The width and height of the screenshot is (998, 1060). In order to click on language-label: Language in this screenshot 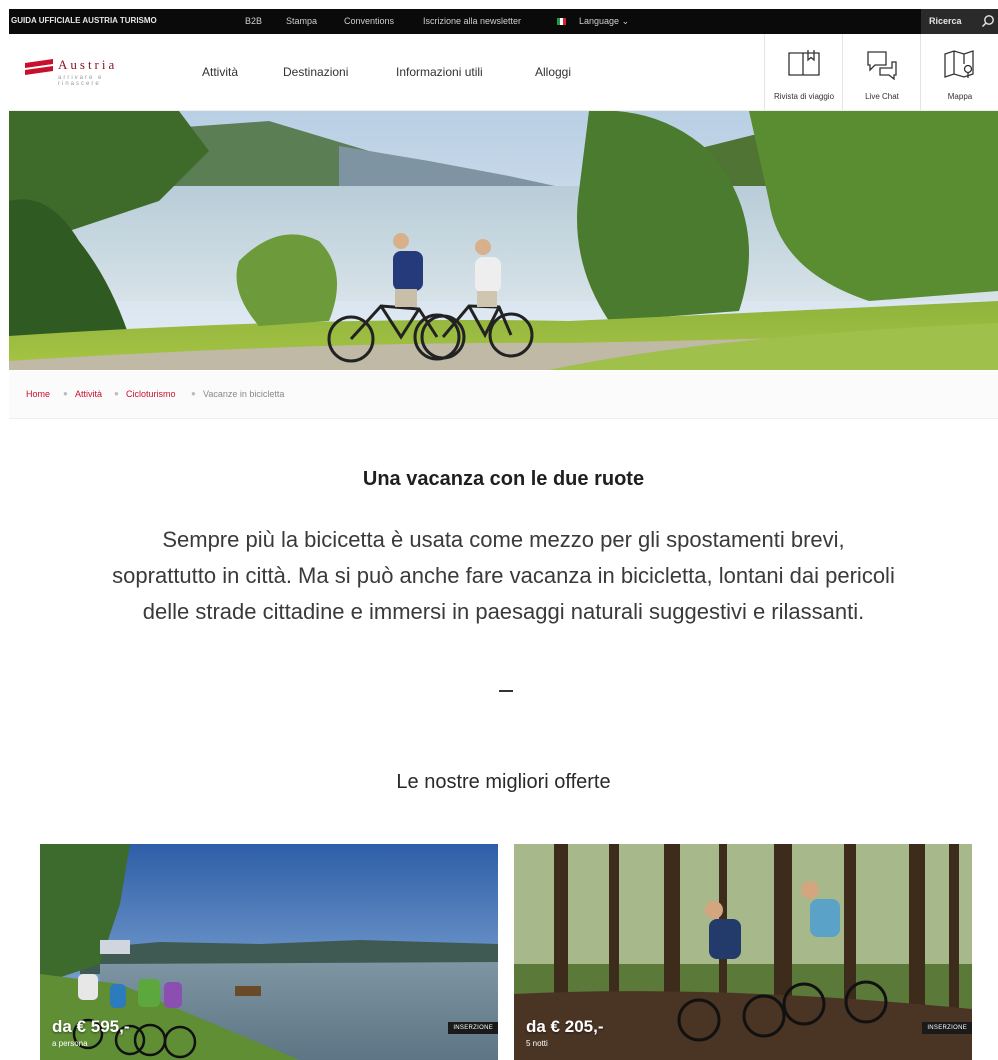, I will do `click(599, 21)`.